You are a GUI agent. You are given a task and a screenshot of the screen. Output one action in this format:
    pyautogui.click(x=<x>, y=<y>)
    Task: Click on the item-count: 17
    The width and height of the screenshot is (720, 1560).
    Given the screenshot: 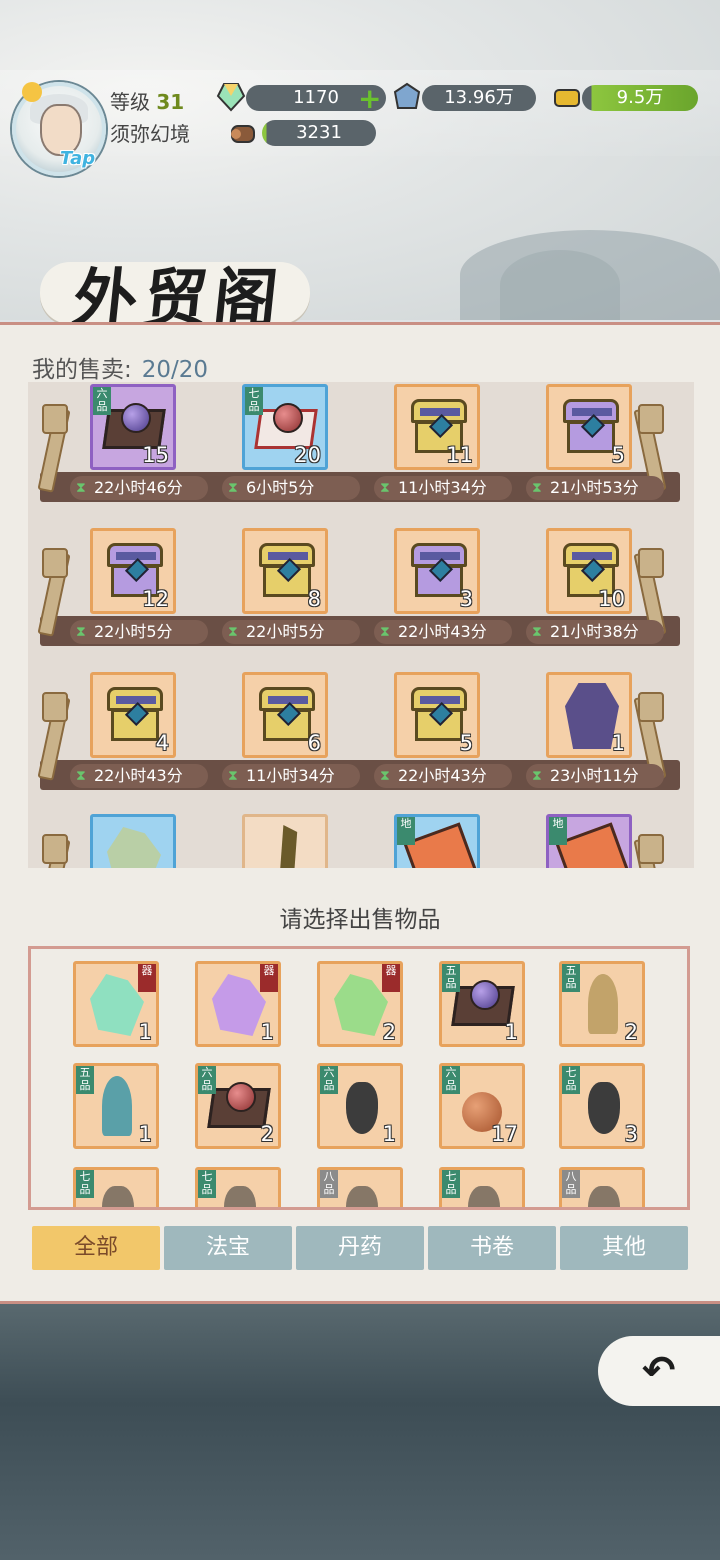 What is the action you would take?
    pyautogui.click(x=504, y=1134)
    